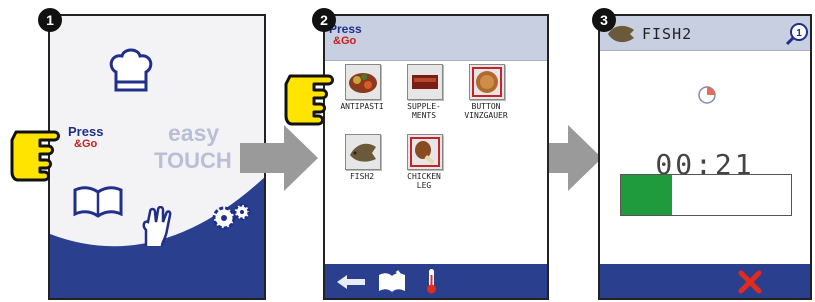  What do you see at coordinates (156, 228) in the screenshot?
I see `hand-care-icon` at bounding box center [156, 228].